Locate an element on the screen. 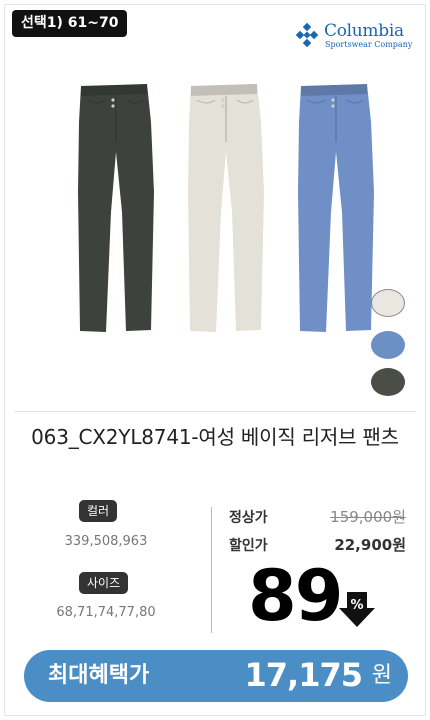 This screenshot has width=430, height=720. brand-logo: Columbia Sportswear Company is located at coordinates (353, 35).